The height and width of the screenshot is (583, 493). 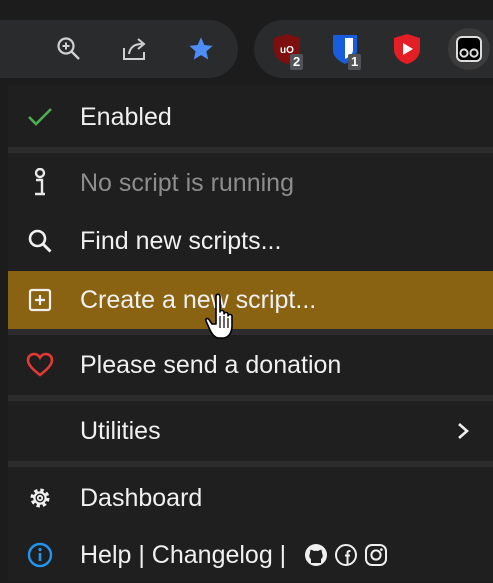 I want to click on ublock-badge: 2, so click(x=297, y=62).